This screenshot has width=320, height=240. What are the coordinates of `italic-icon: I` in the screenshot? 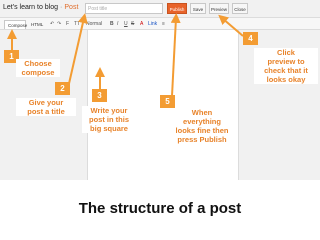 It's located at (117, 24).